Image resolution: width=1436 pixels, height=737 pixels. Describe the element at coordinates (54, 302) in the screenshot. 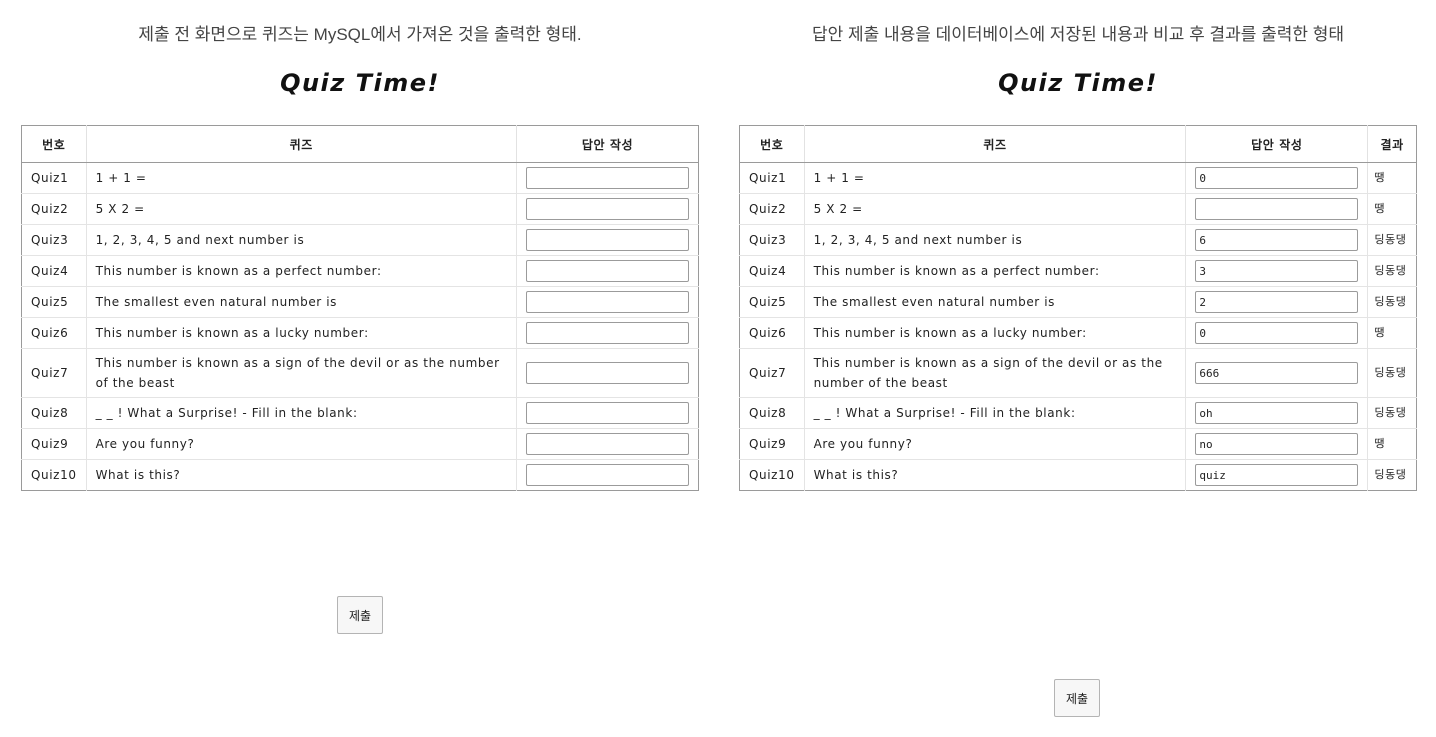

I see `quiz-number: Quiz5` at that location.